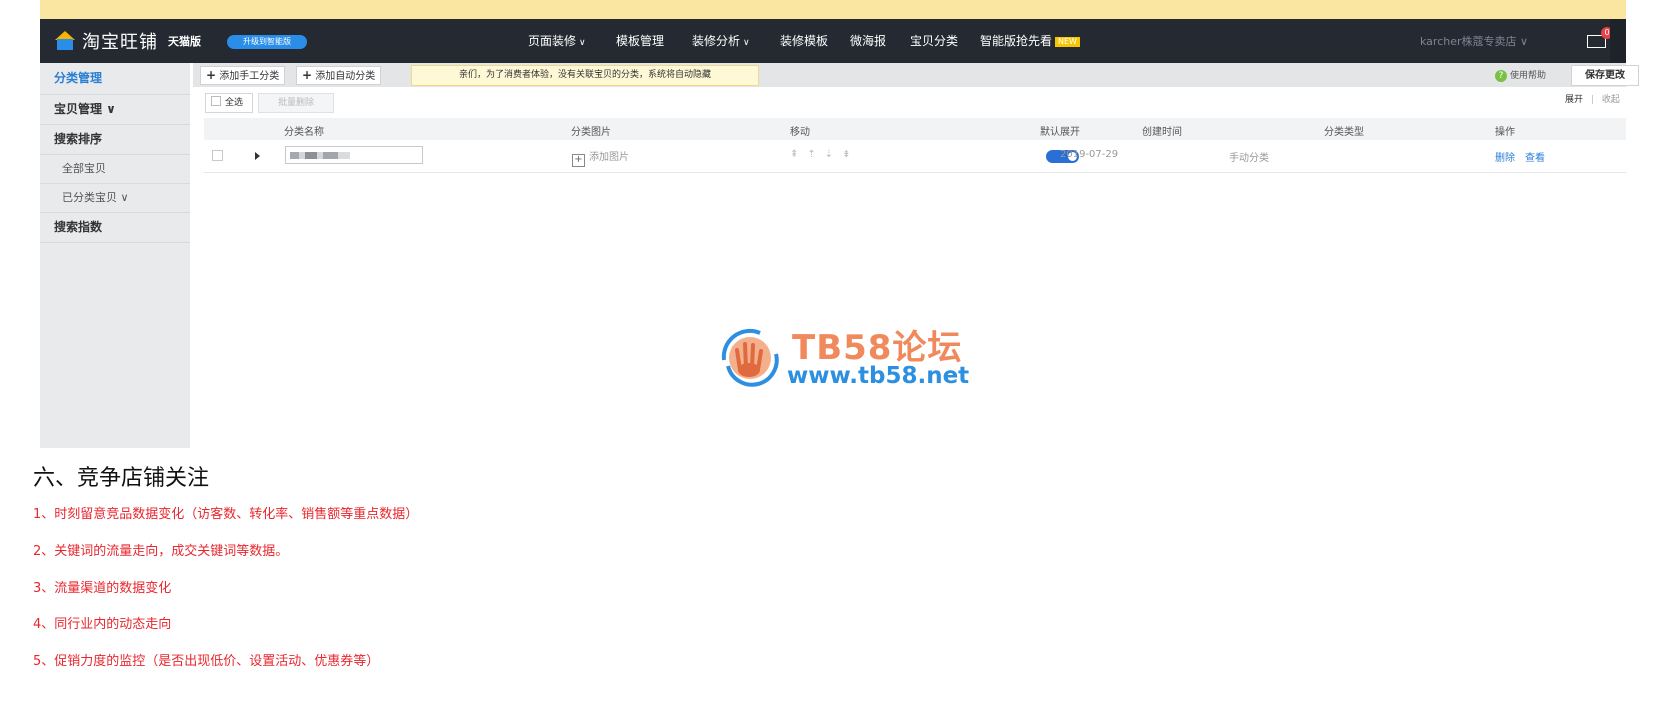 This screenshot has width=1666, height=705. Describe the element at coordinates (115, 79) in the screenshot. I see `sidebar-item-category-management: 分类管理` at that location.